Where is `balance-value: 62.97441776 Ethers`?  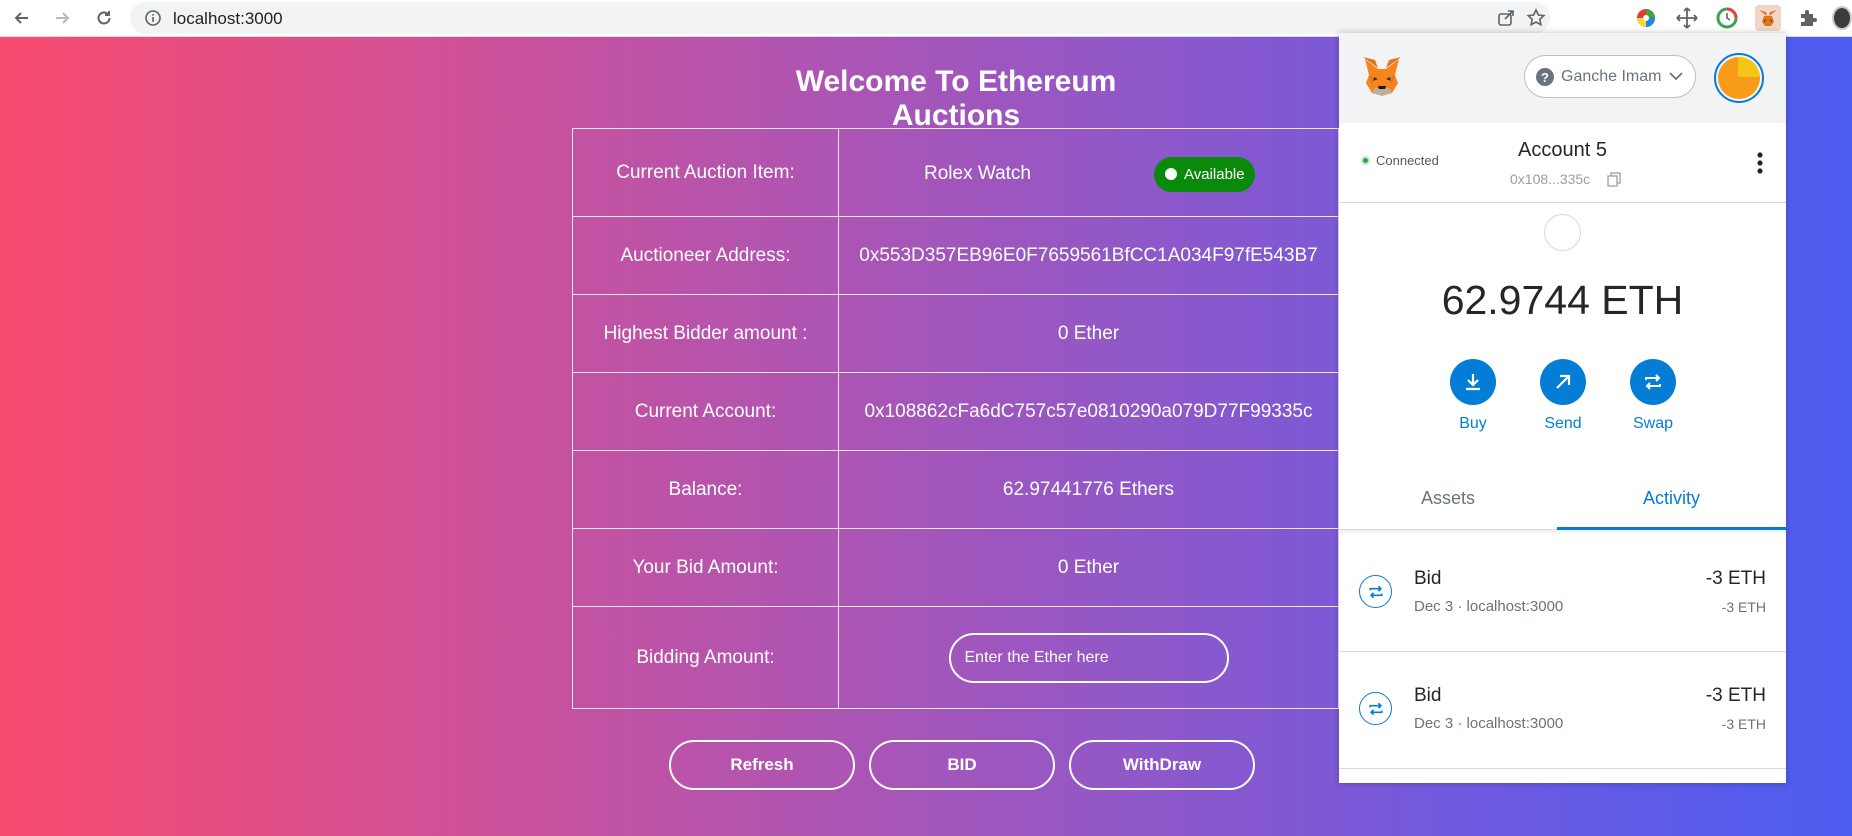 balance-value: 62.97441776 Ethers is located at coordinates (1088, 489).